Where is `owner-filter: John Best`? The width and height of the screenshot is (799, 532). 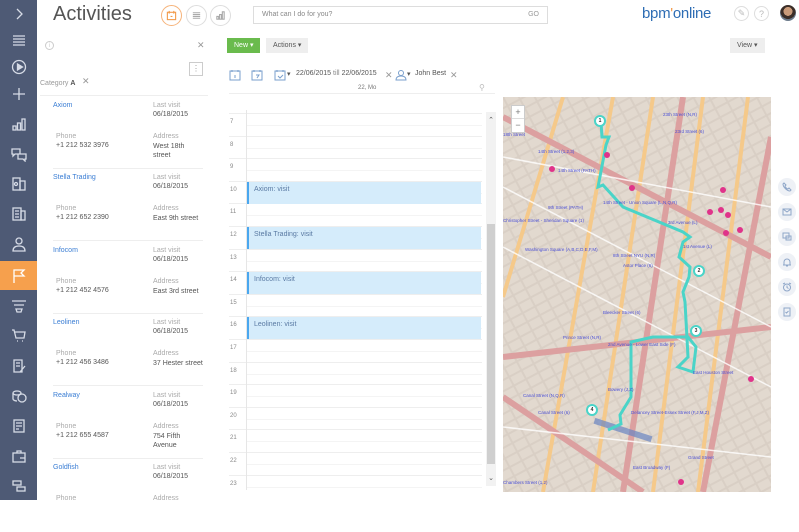
owner-filter: John Best is located at coordinates (430, 73).